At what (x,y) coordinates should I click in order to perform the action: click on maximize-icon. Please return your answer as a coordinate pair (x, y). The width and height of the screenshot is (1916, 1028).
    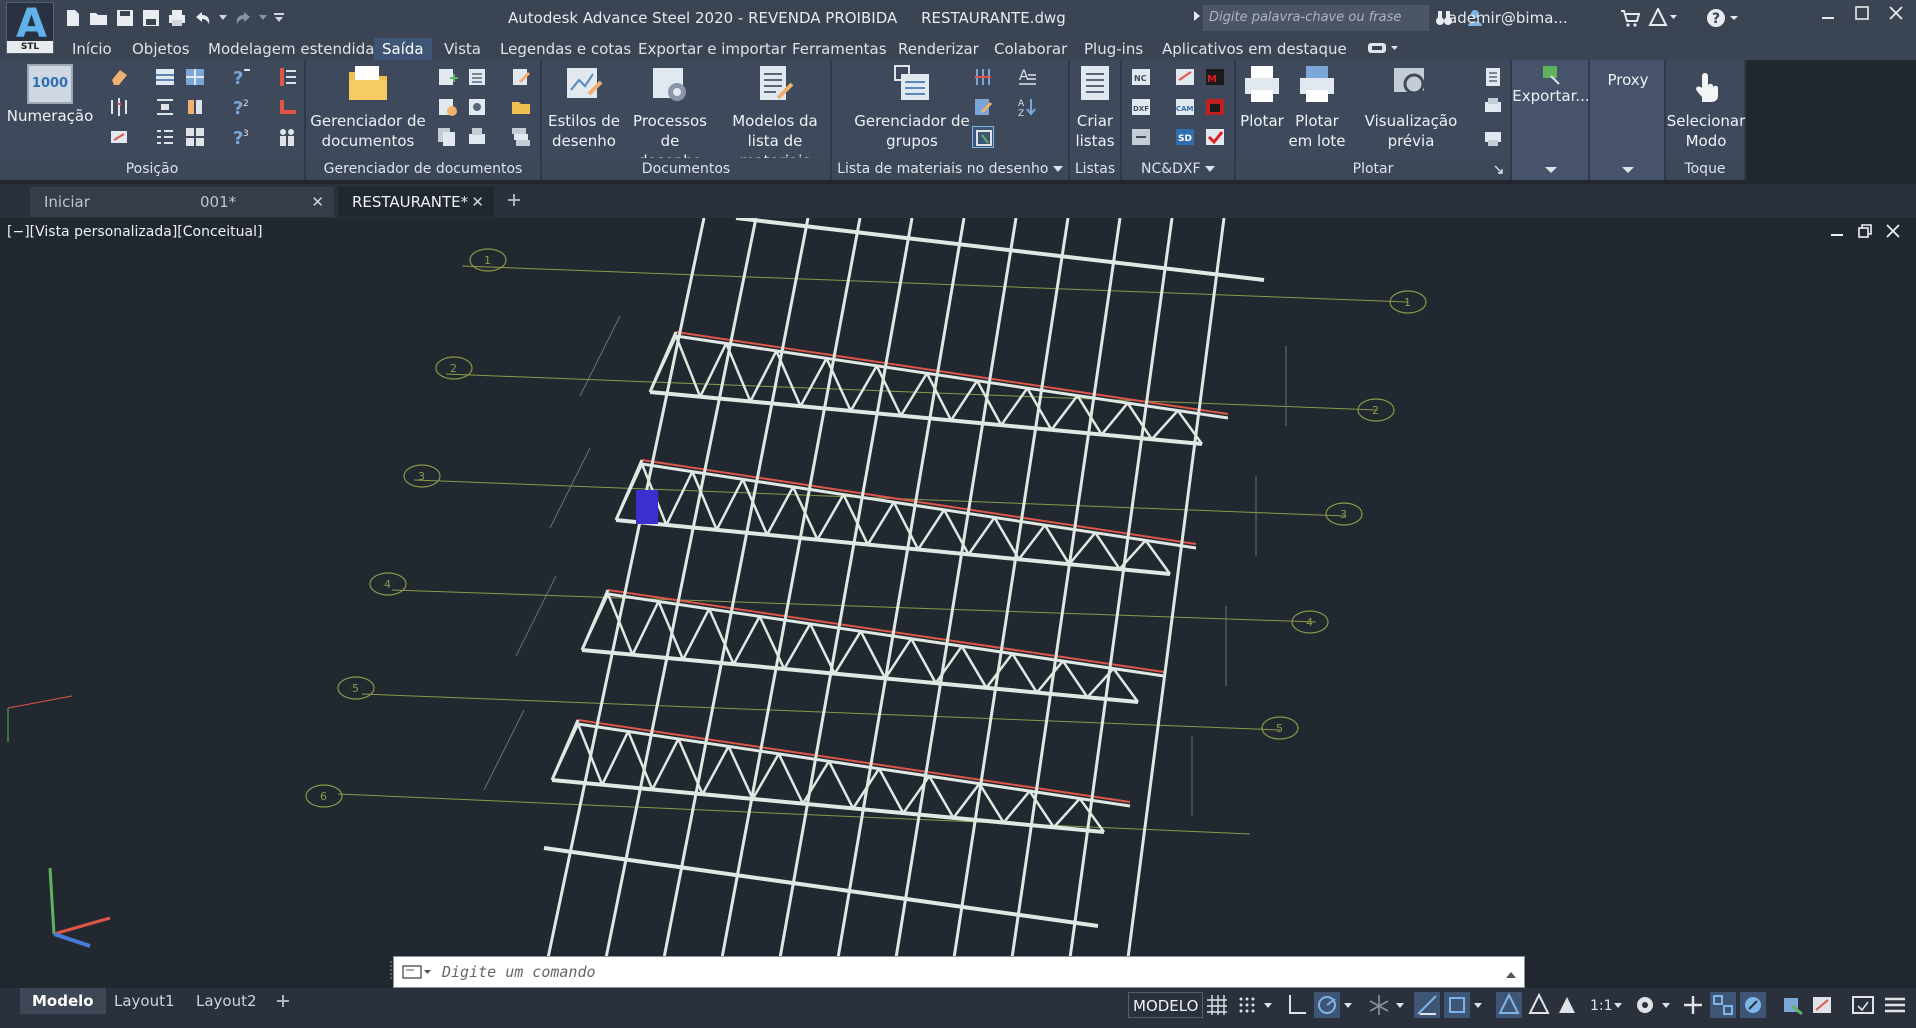
    Looking at the image, I should click on (1862, 15).